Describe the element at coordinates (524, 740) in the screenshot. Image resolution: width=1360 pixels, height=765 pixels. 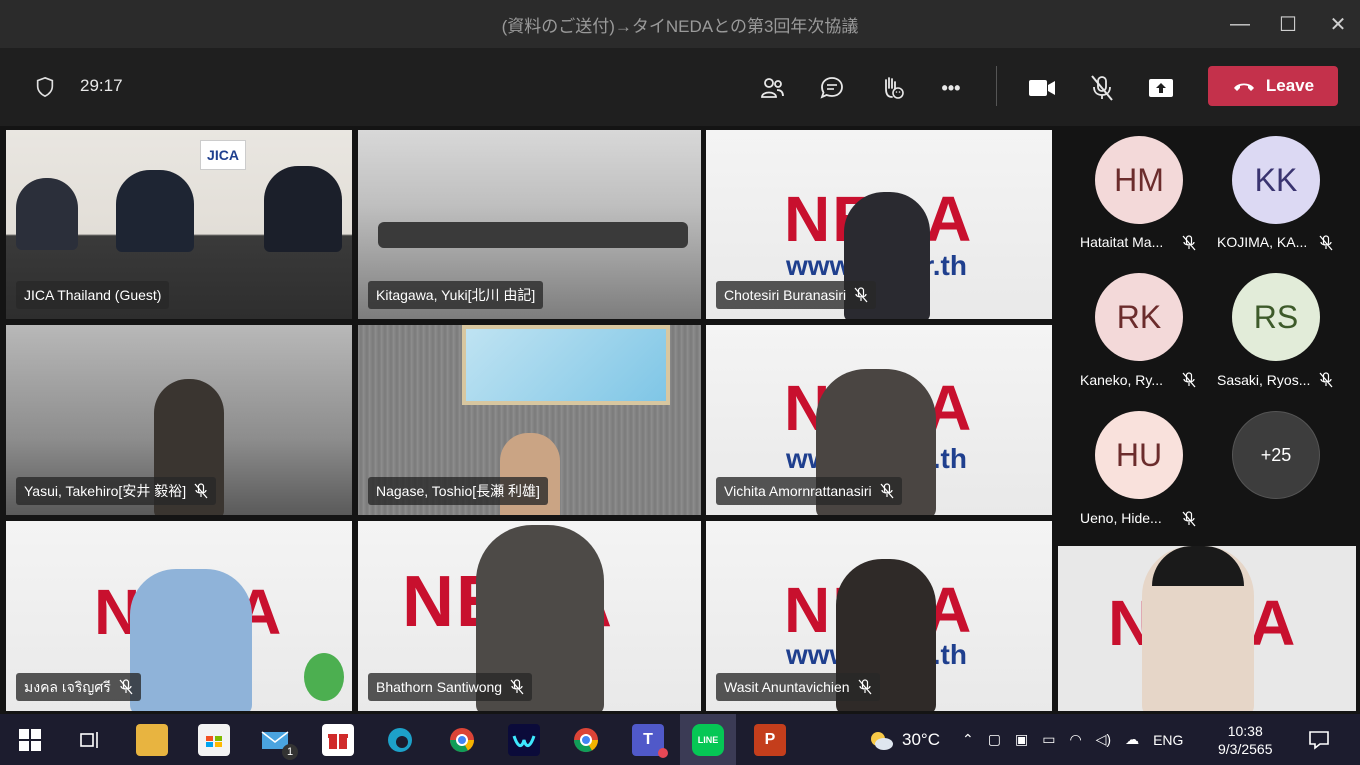
I see `webex-icon` at that location.